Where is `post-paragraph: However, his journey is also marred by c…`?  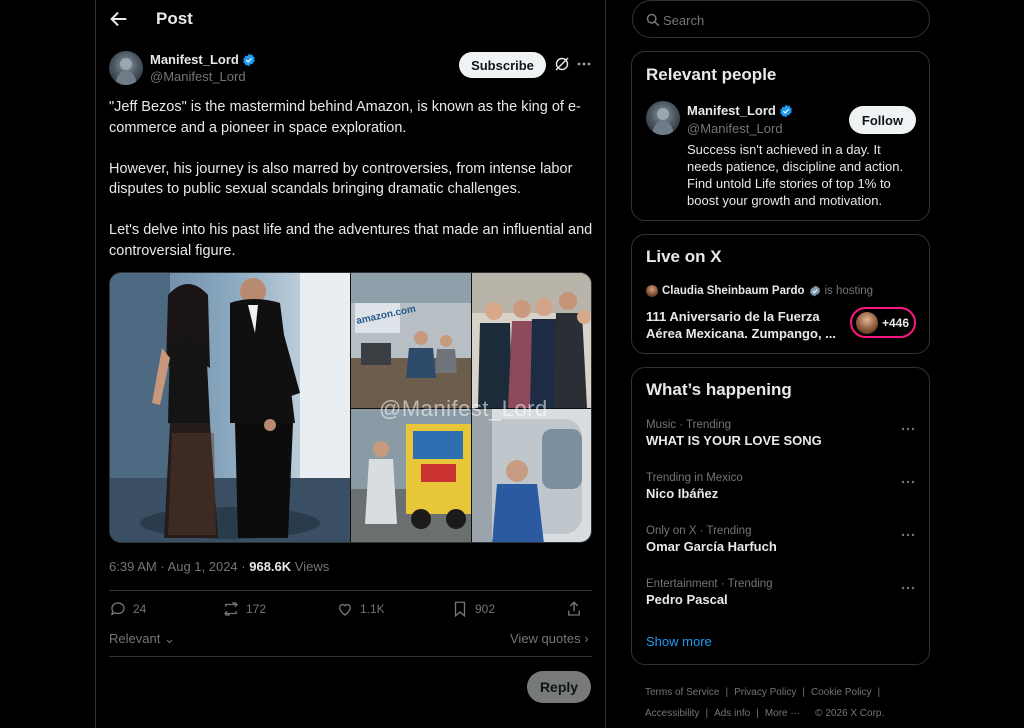 post-paragraph: However, his journey is also marred by c… is located at coordinates (341, 179).